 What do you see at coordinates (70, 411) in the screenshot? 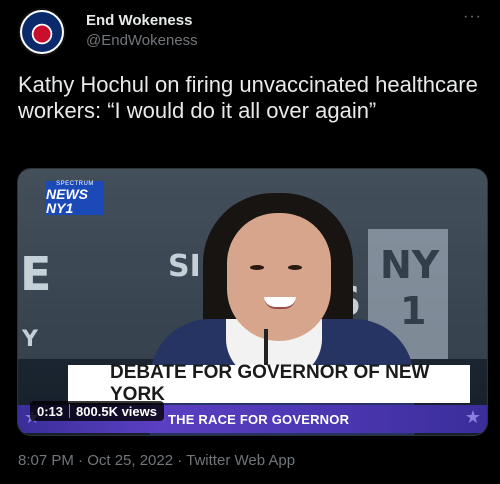
I see `pill-divider` at bounding box center [70, 411].